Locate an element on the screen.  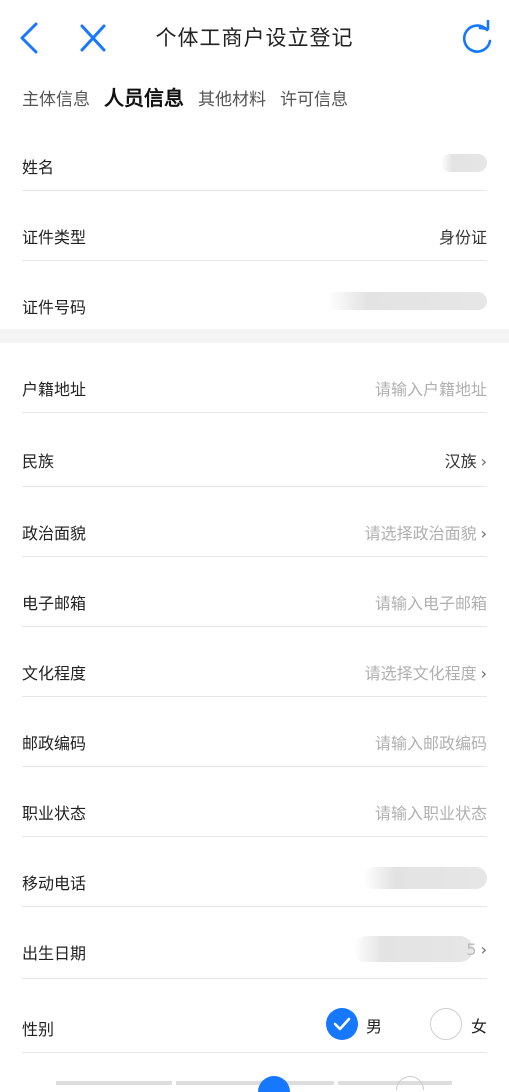
field-birthday: 出生日期 5 › is located at coordinates (254, 947).